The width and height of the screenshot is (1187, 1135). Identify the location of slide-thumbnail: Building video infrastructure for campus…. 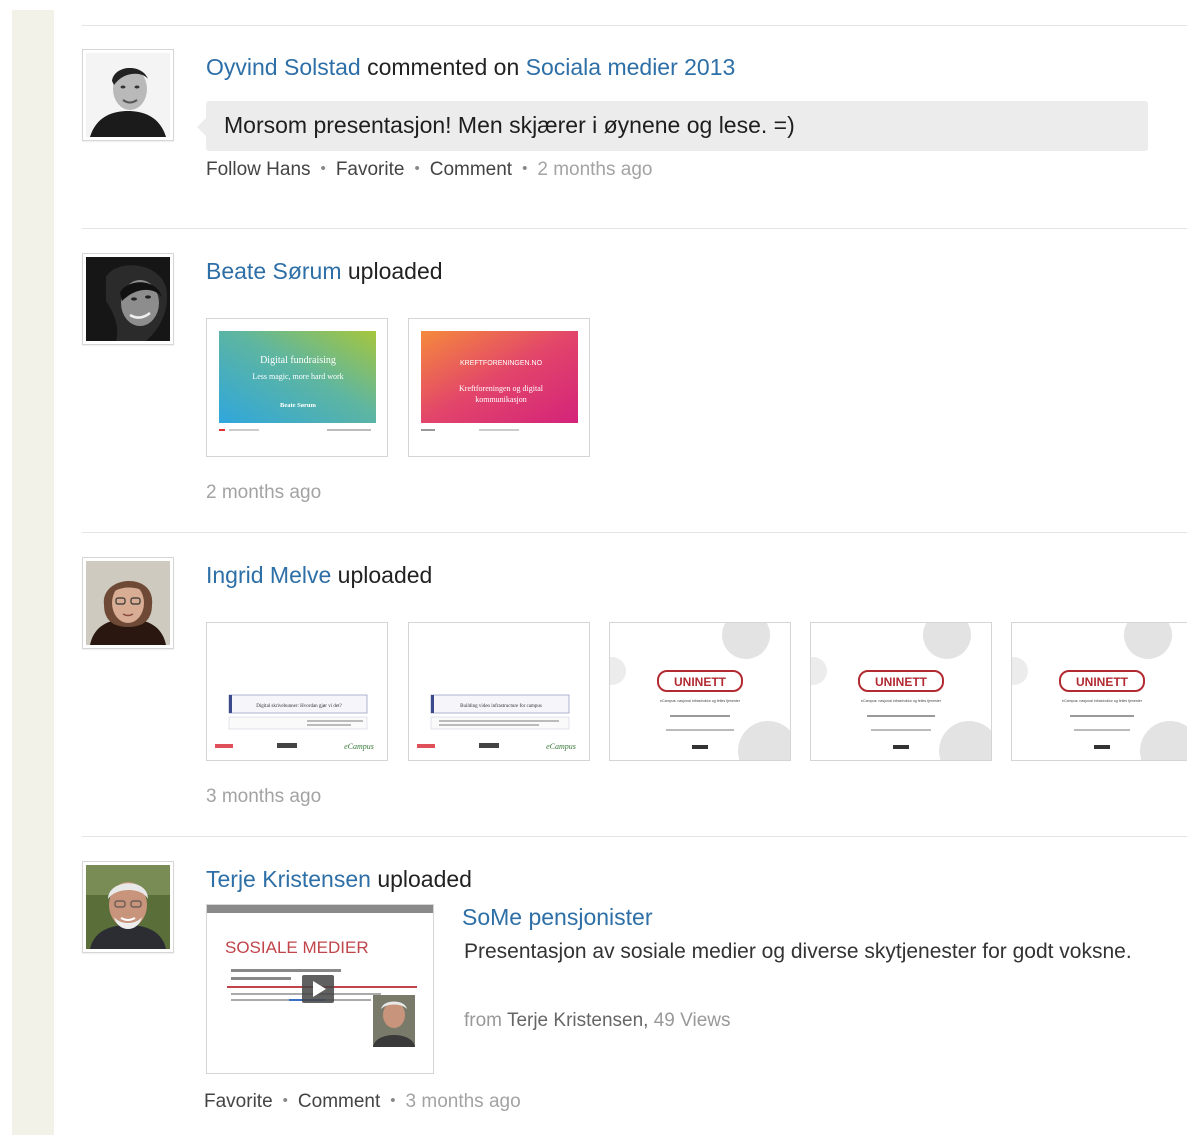
(499, 691).